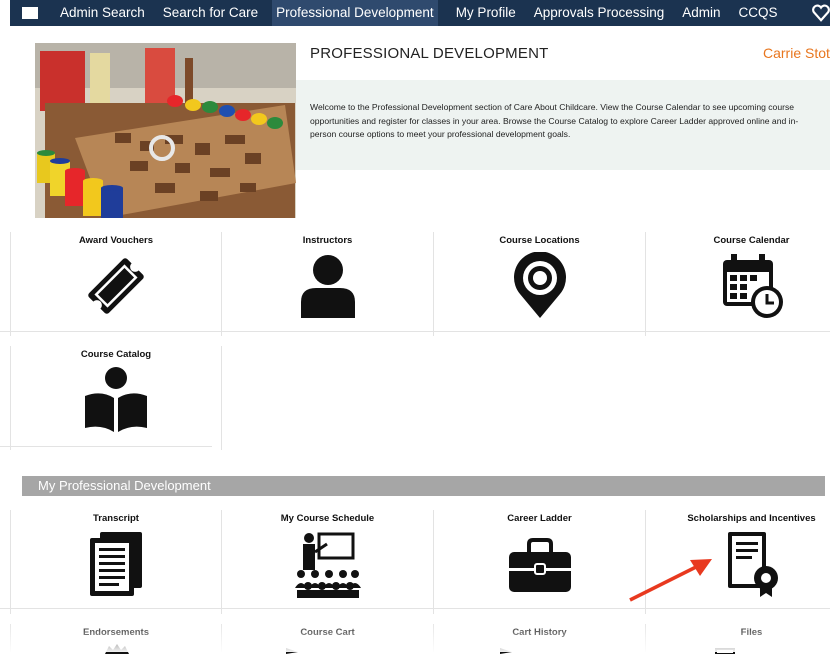 This screenshot has height=654, width=830. I want to click on nav-admin: Admin, so click(701, 13).